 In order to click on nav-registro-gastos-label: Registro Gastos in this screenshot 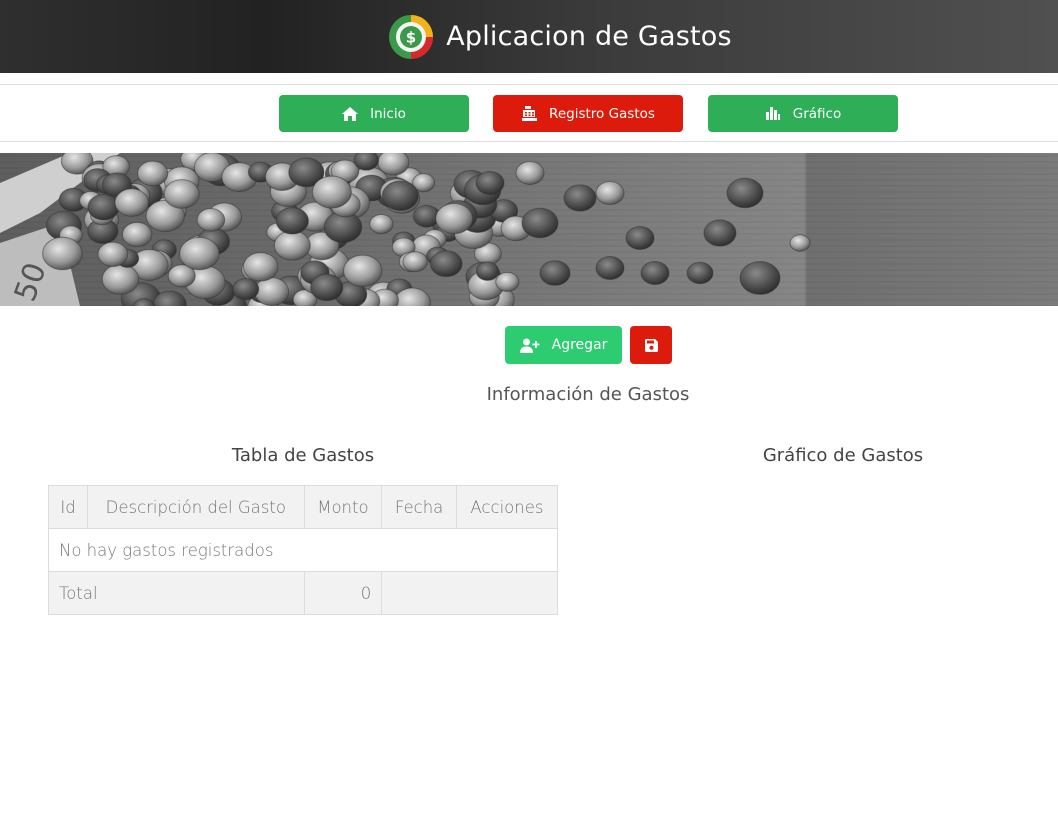, I will do `click(602, 113)`.